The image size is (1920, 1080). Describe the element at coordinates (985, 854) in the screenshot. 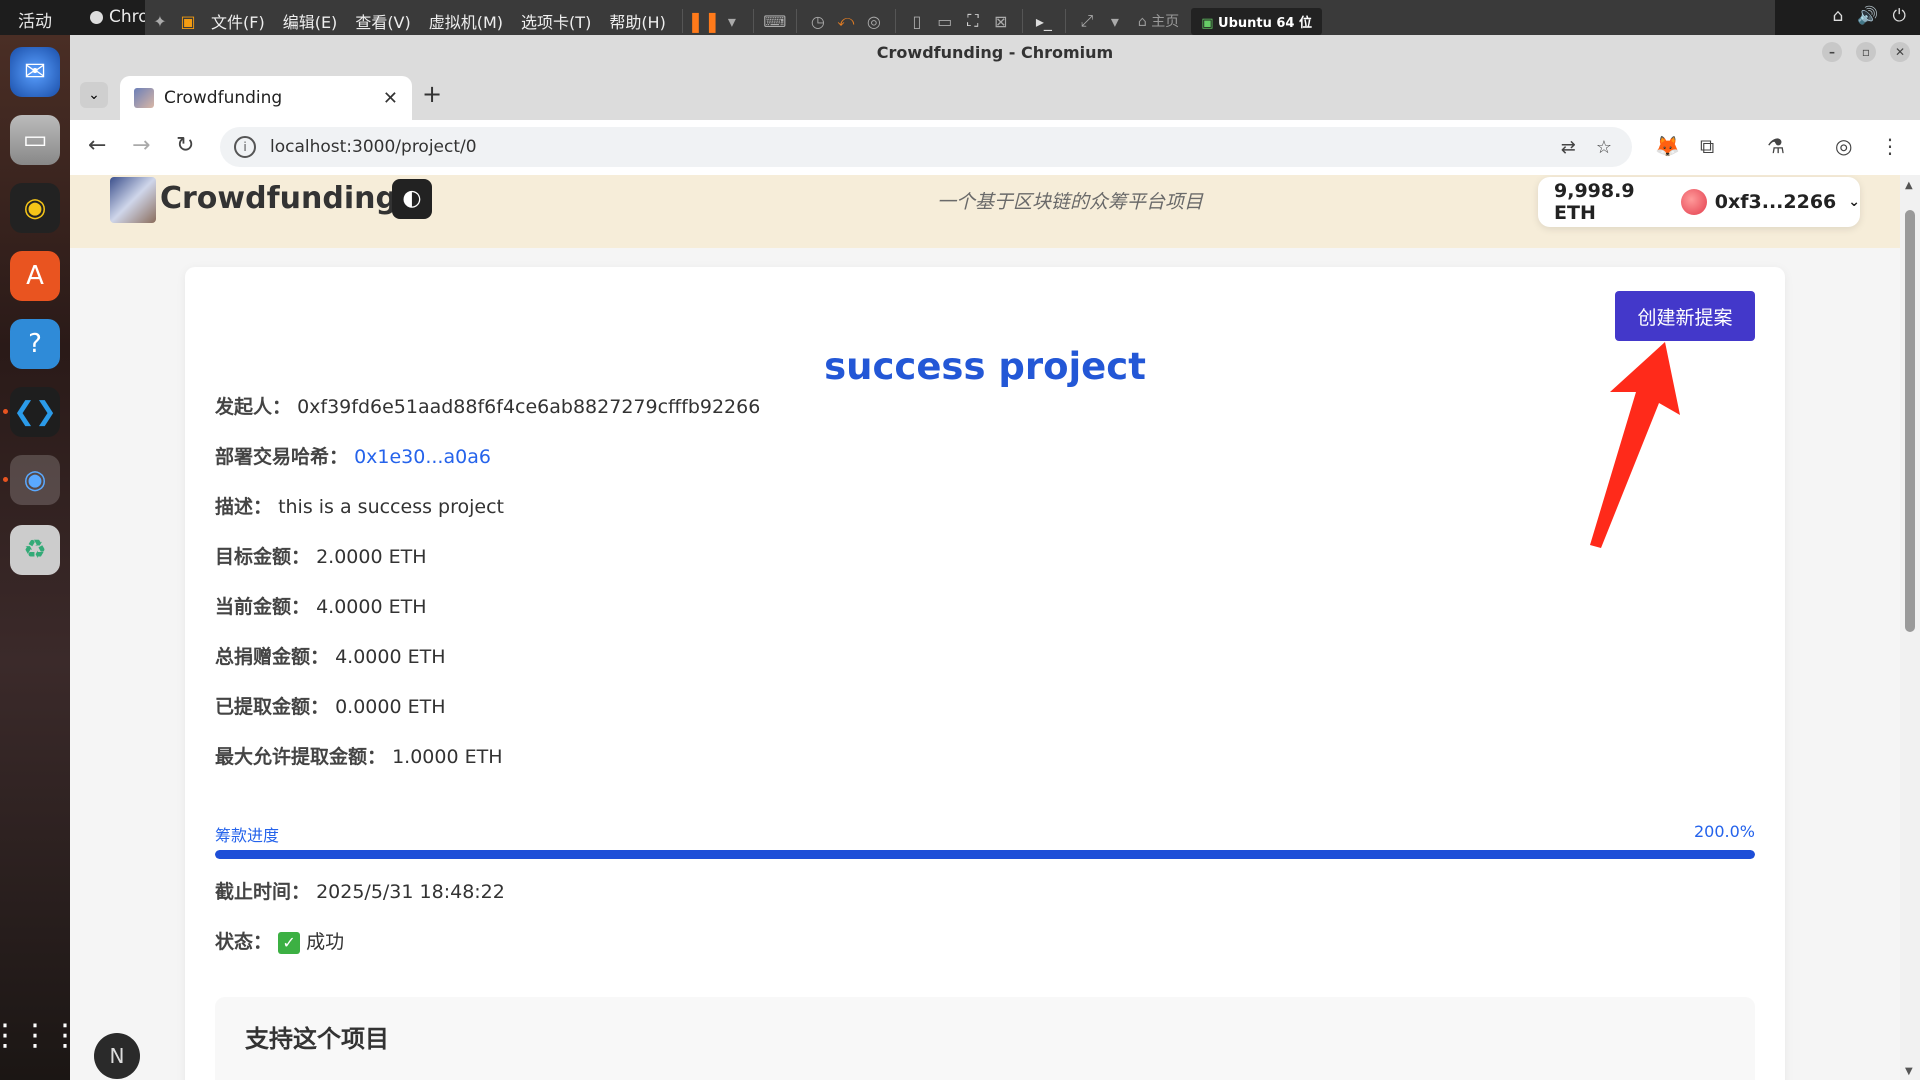

I see `progress-fill` at that location.